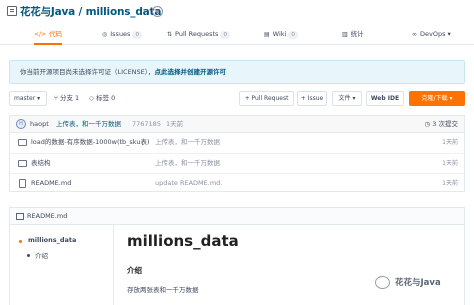 The width and height of the screenshot is (474, 305). I want to click on tab-issues-label: Issues, so click(120, 34).